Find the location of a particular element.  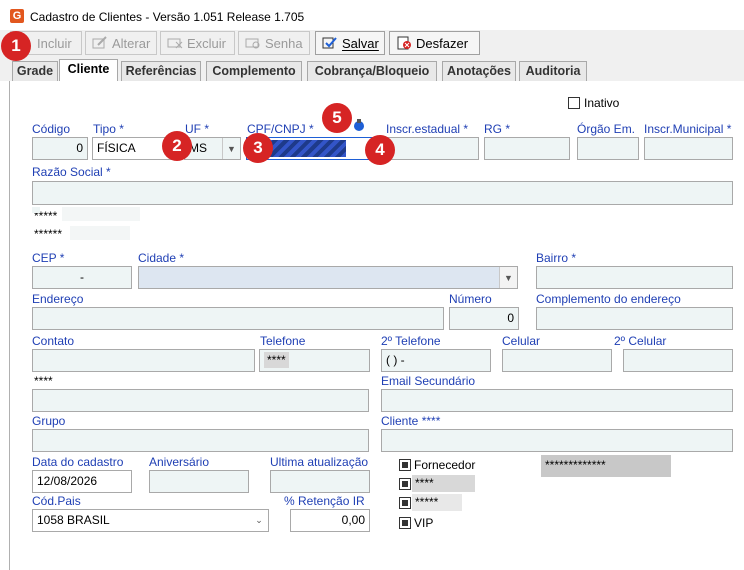

data-cadastro-label: Data do cadastro is located at coordinates (78, 462).